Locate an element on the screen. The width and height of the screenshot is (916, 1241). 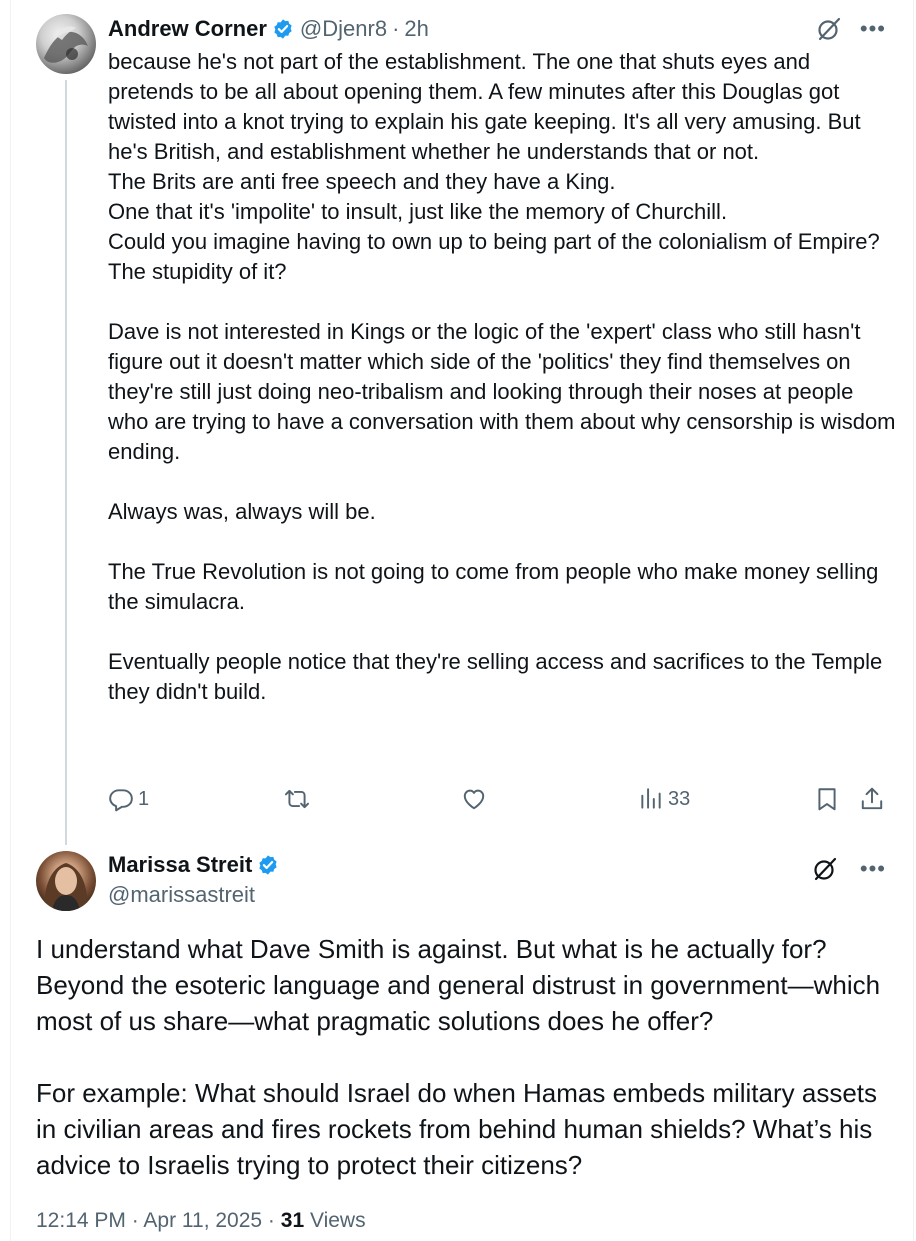
main-top-icons: ••• is located at coordinates (849, 869).